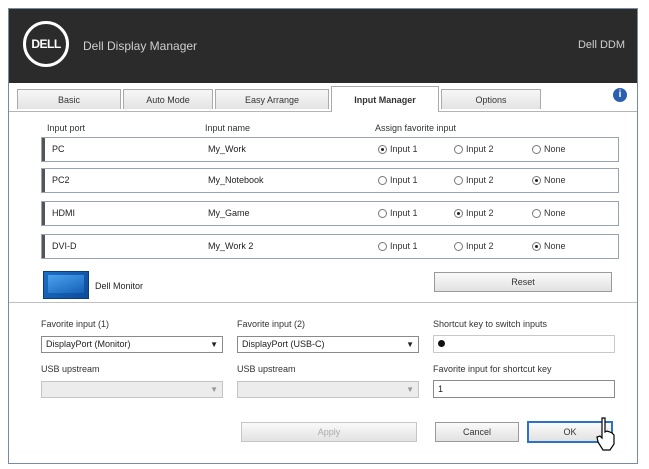  Describe the element at coordinates (132, 344) in the screenshot. I see `favorite-input-1-select: DisplayPort (Monitor) ▼` at that location.